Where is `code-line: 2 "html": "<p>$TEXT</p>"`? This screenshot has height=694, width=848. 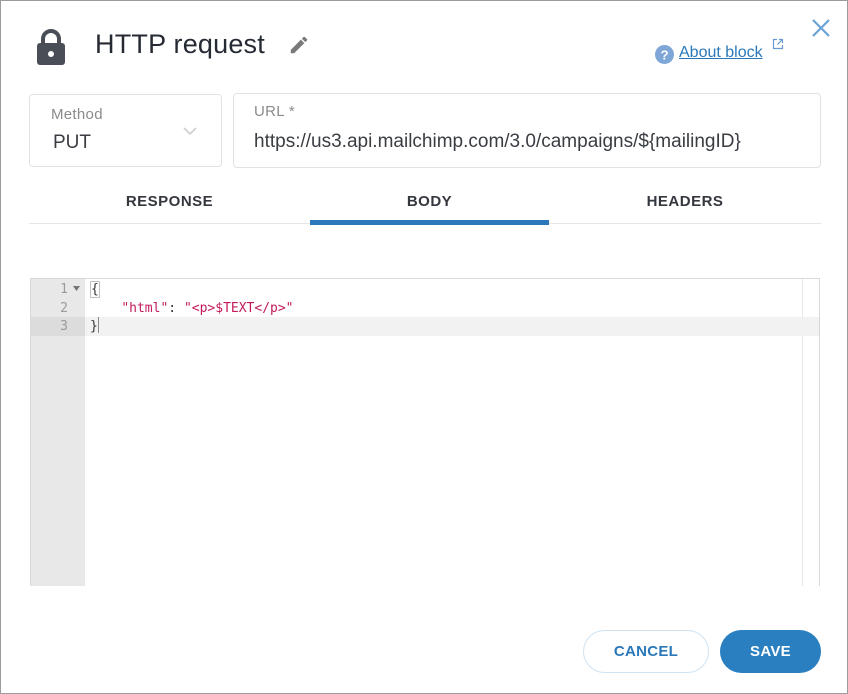
code-line: 2 "html": "<p>$TEXT</p>" is located at coordinates (425, 308).